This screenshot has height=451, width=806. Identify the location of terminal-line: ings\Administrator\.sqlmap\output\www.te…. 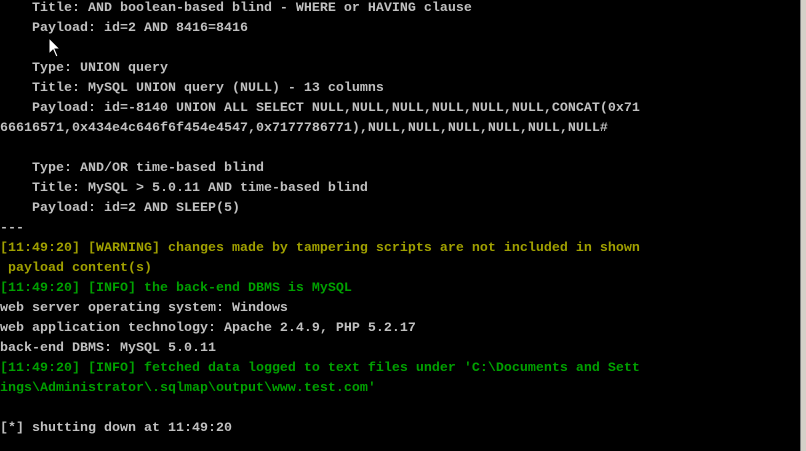
(188, 388).